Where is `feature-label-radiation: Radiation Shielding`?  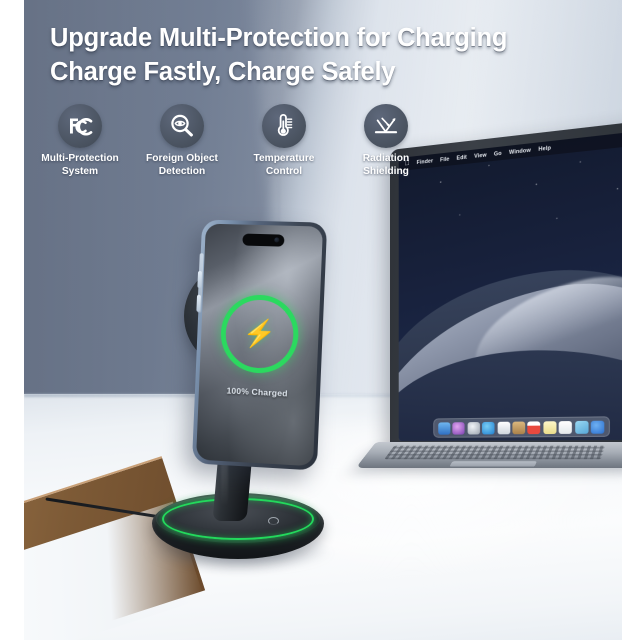
feature-label-radiation: Radiation Shielding is located at coordinates (386, 166).